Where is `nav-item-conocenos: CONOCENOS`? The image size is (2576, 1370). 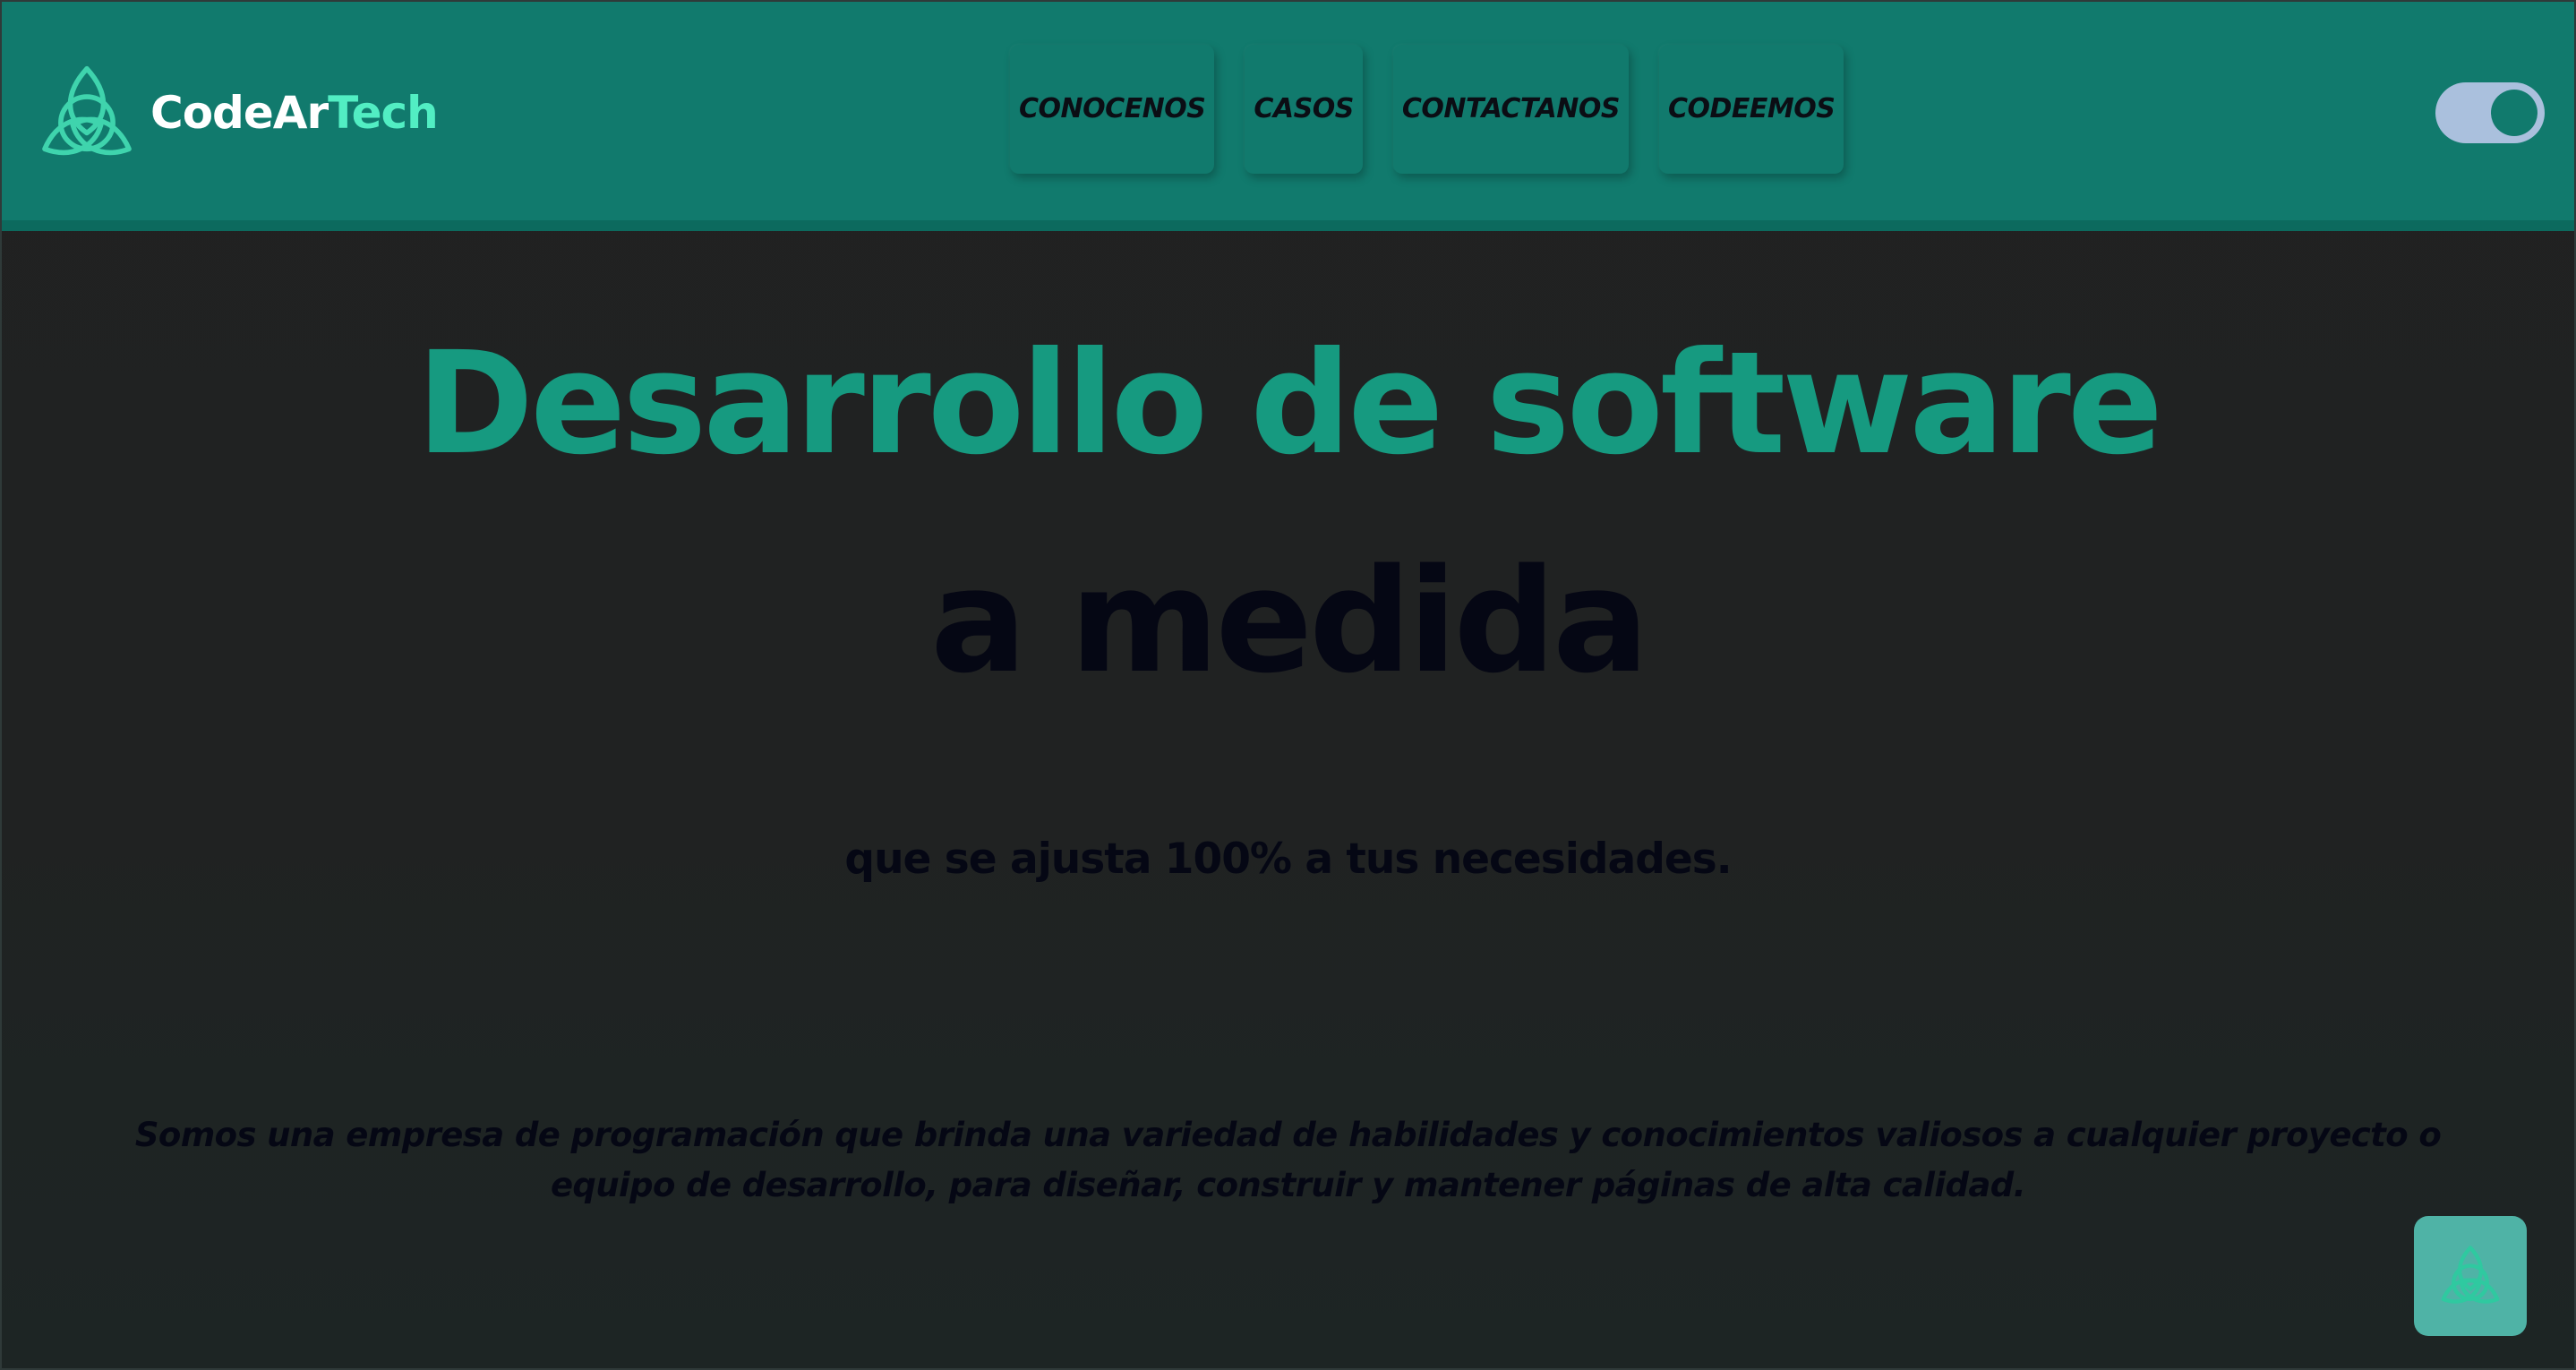
nav-item-conocenos: CONOCENOS is located at coordinates (1113, 110).